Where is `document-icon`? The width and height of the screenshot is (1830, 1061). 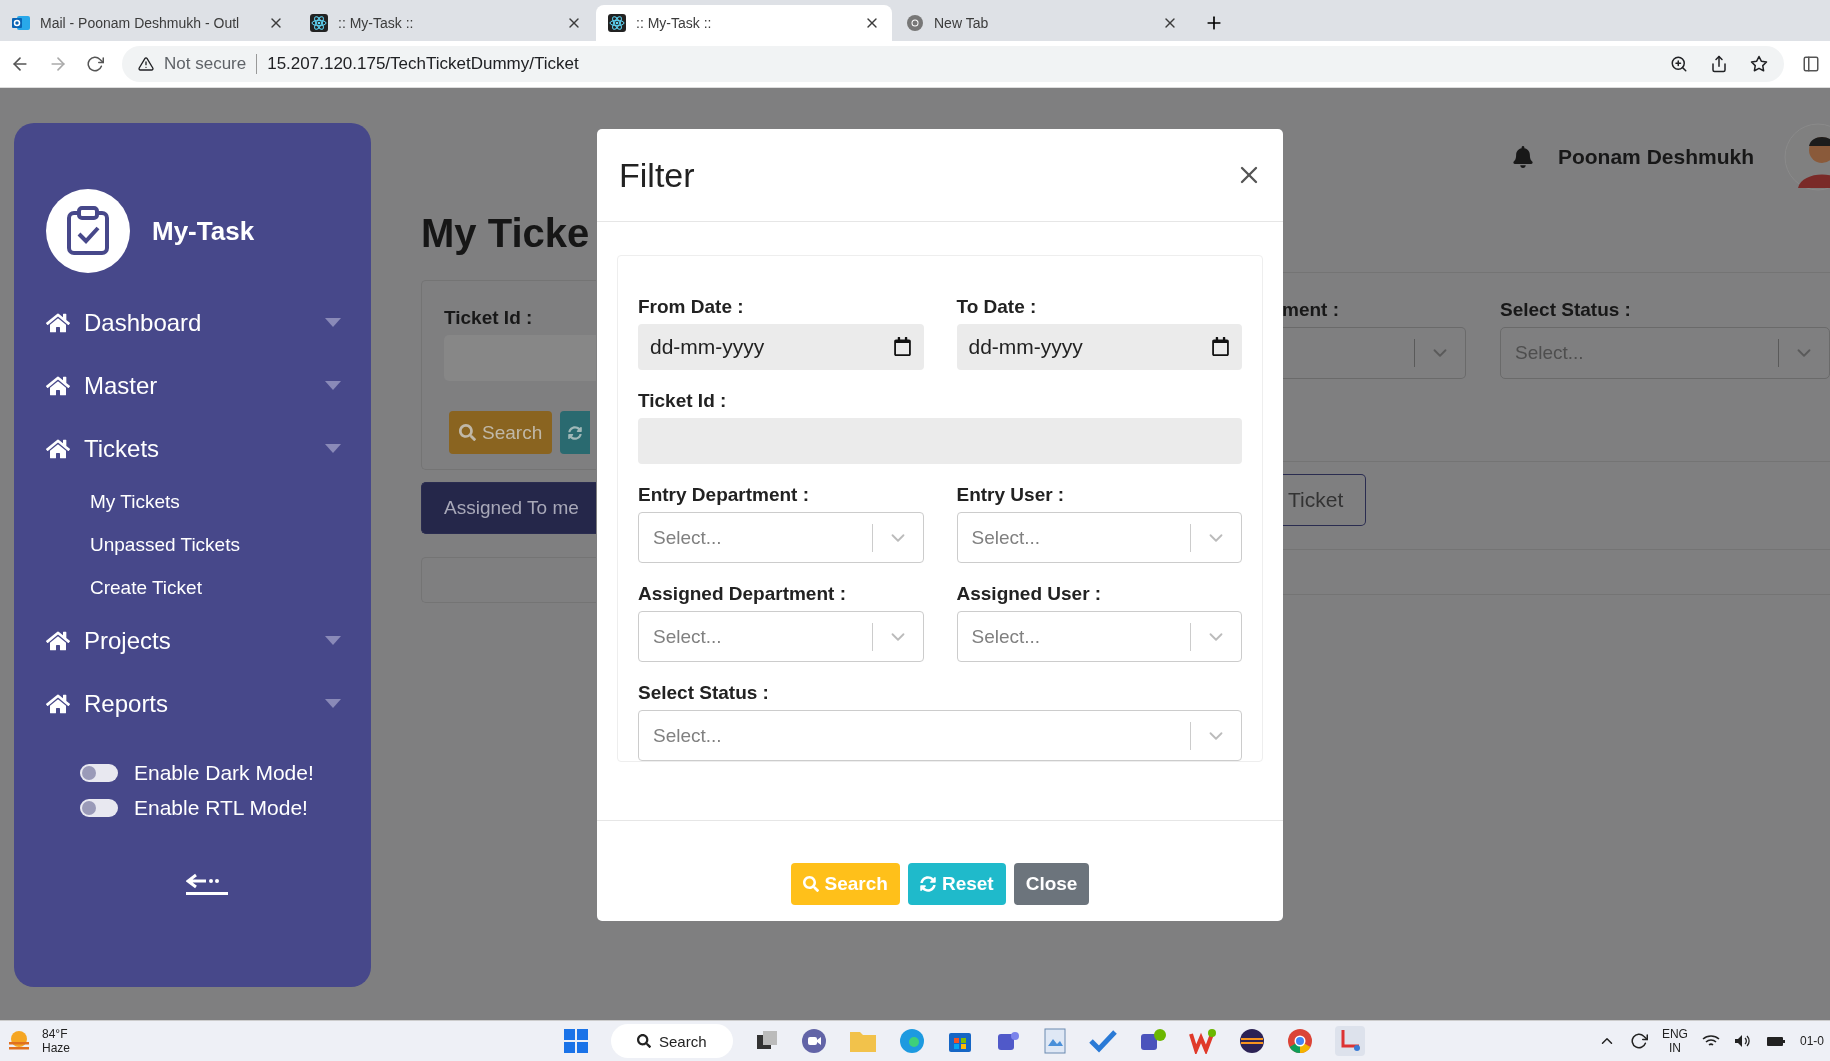 document-icon is located at coordinates (1055, 1041).